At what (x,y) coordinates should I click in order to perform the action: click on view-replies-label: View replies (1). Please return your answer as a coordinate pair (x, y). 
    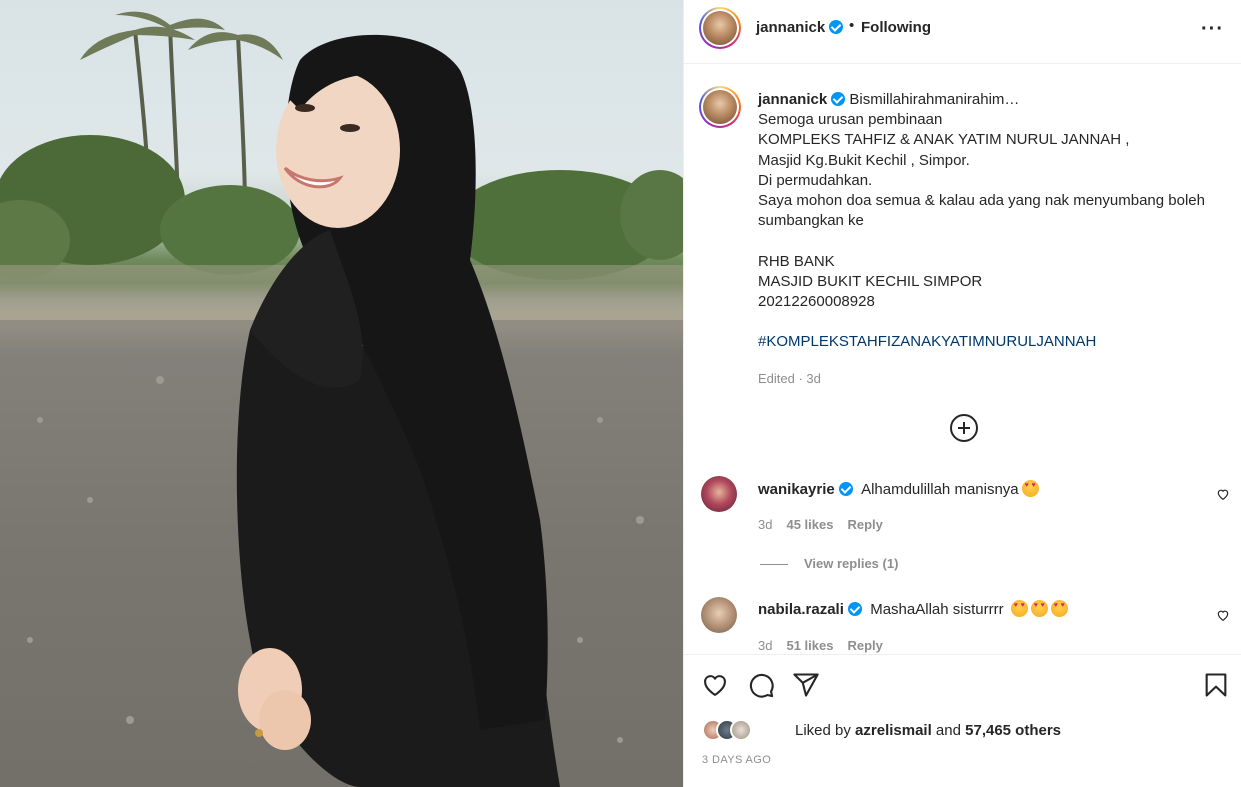
    Looking at the image, I should click on (851, 563).